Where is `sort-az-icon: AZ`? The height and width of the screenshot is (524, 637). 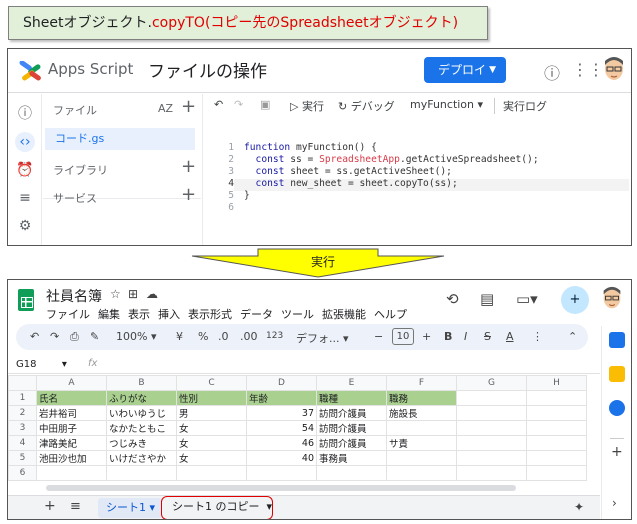 sort-az-icon: AZ is located at coordinates (165, 108).